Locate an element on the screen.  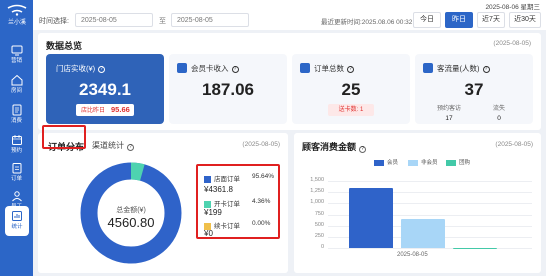
overview-title: 数据总览 is located at coordinates (64, 46).